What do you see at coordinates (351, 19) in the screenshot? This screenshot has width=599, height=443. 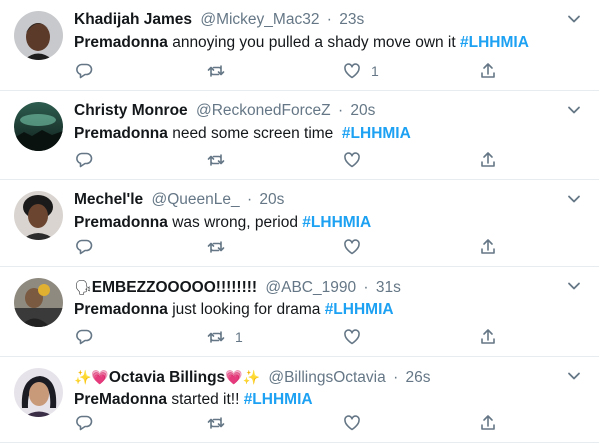 I see `timestamp: 23s` at bounding box center [351, 19].